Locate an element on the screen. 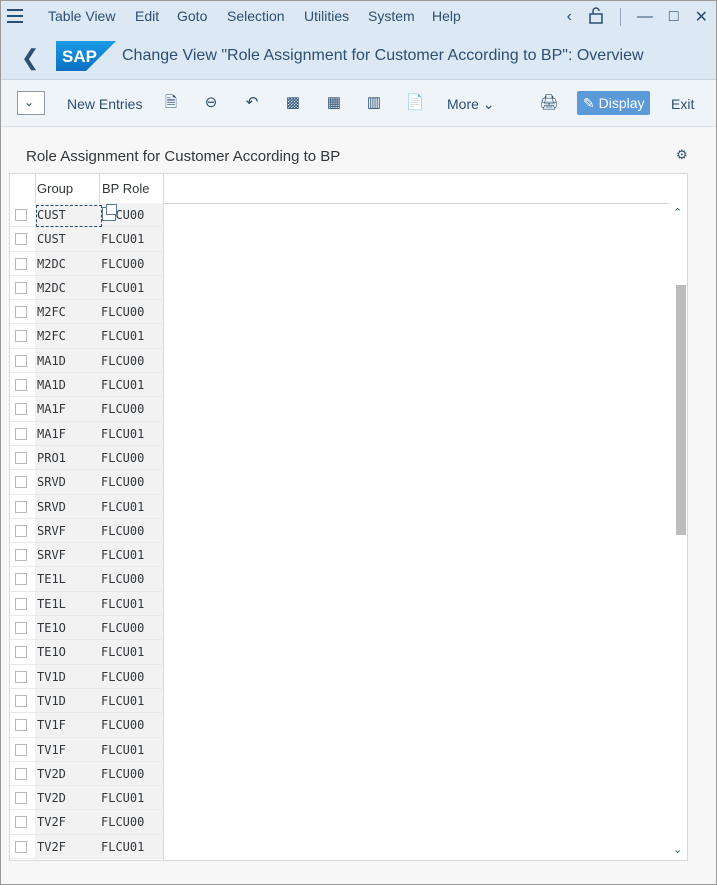 The height and width of the screenshot is (885, 717). menu-help: Help is located at coordinates (446, 16).